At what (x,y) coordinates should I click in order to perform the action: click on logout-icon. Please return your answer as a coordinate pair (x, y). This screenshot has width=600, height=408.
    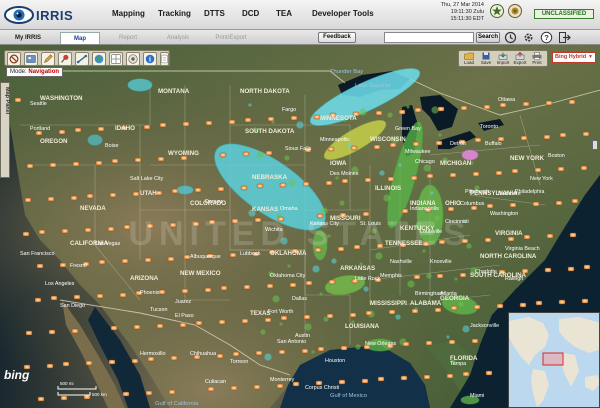
    Looking at the image, I should click on (564, 37).